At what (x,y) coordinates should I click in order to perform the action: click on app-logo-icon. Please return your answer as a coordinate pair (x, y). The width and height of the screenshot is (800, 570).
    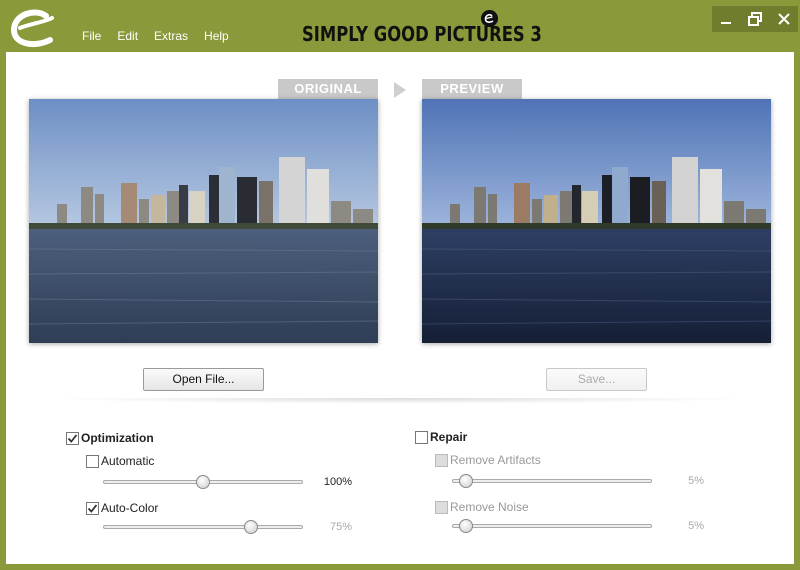
    Looking at the image, I should click on (32, 28).